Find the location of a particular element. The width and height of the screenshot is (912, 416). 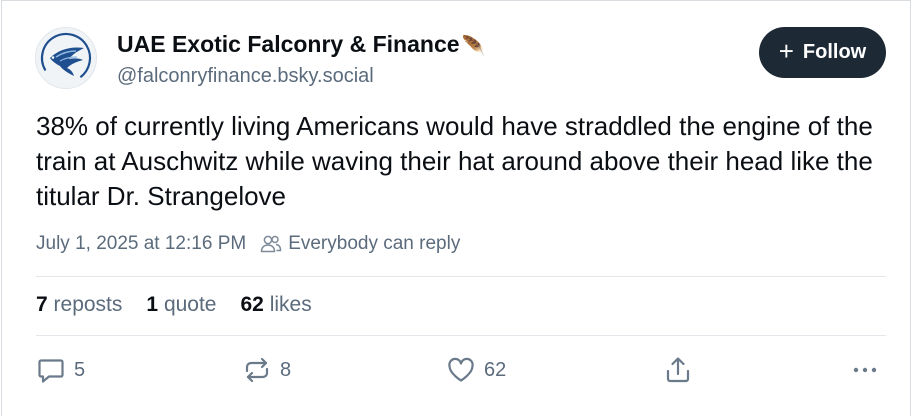

reposts-label: reposts is located at coordinates (88, 304).